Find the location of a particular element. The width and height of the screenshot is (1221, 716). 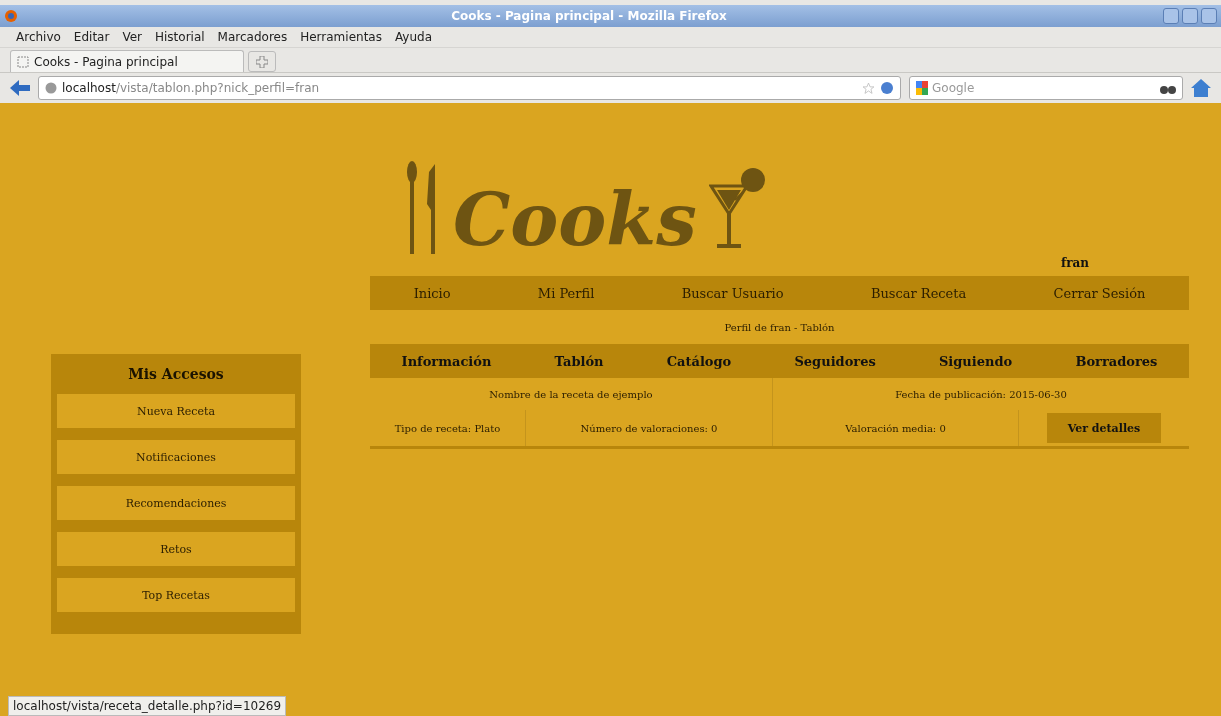

profile-tab: Información is located at coordinates (446, 361).